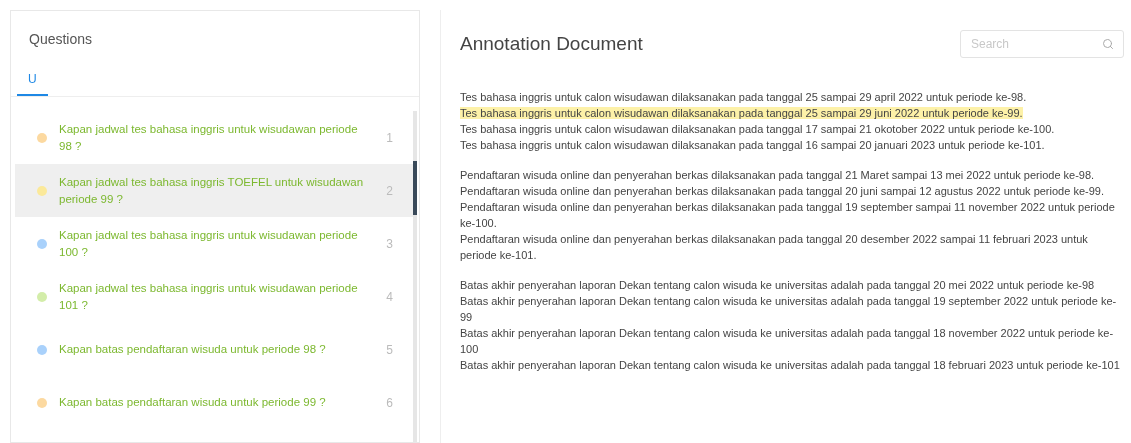 The width and height of the screenshot is (1131, 443). Describe the element at coordinates (61, 39) in the screenshot. I see `panel-title: Questions` at that location.